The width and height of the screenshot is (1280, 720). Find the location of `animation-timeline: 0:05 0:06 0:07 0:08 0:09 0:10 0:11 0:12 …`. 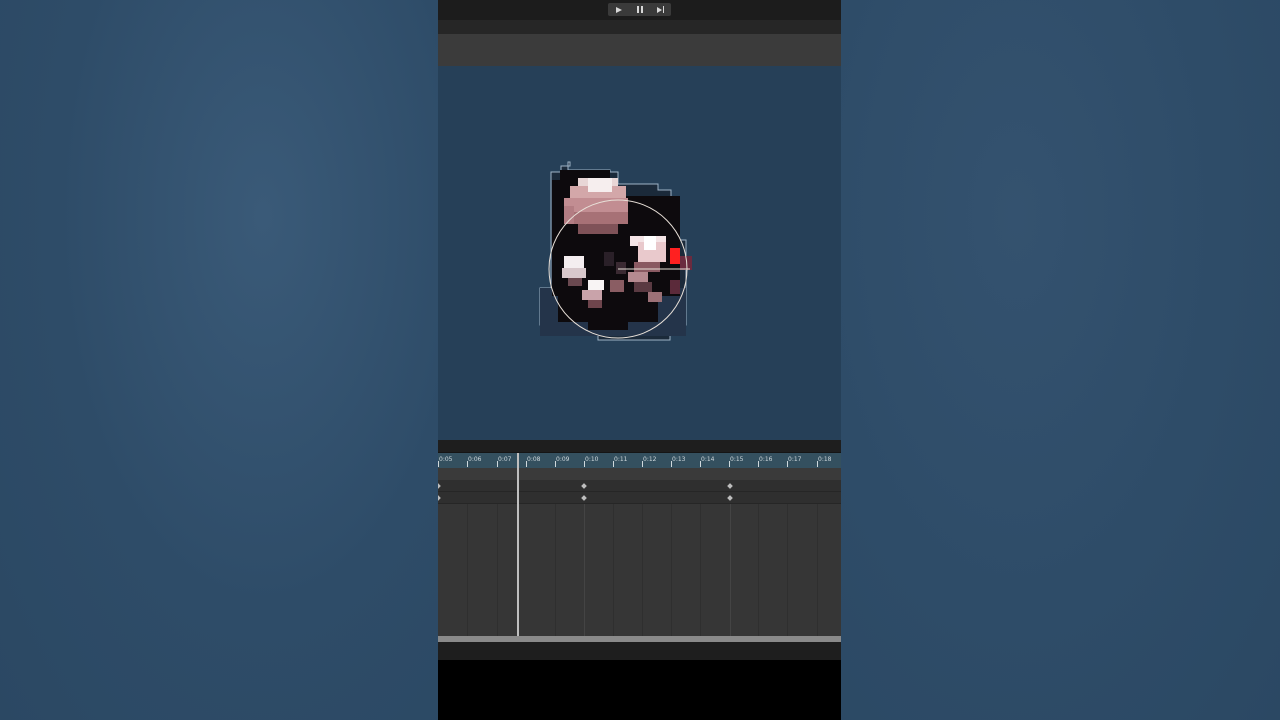

animation-timeline: 0:05 0:06 0:07 0:08 0:09 0:10 0:11 0:12 … is located at coordinates (639, 544).